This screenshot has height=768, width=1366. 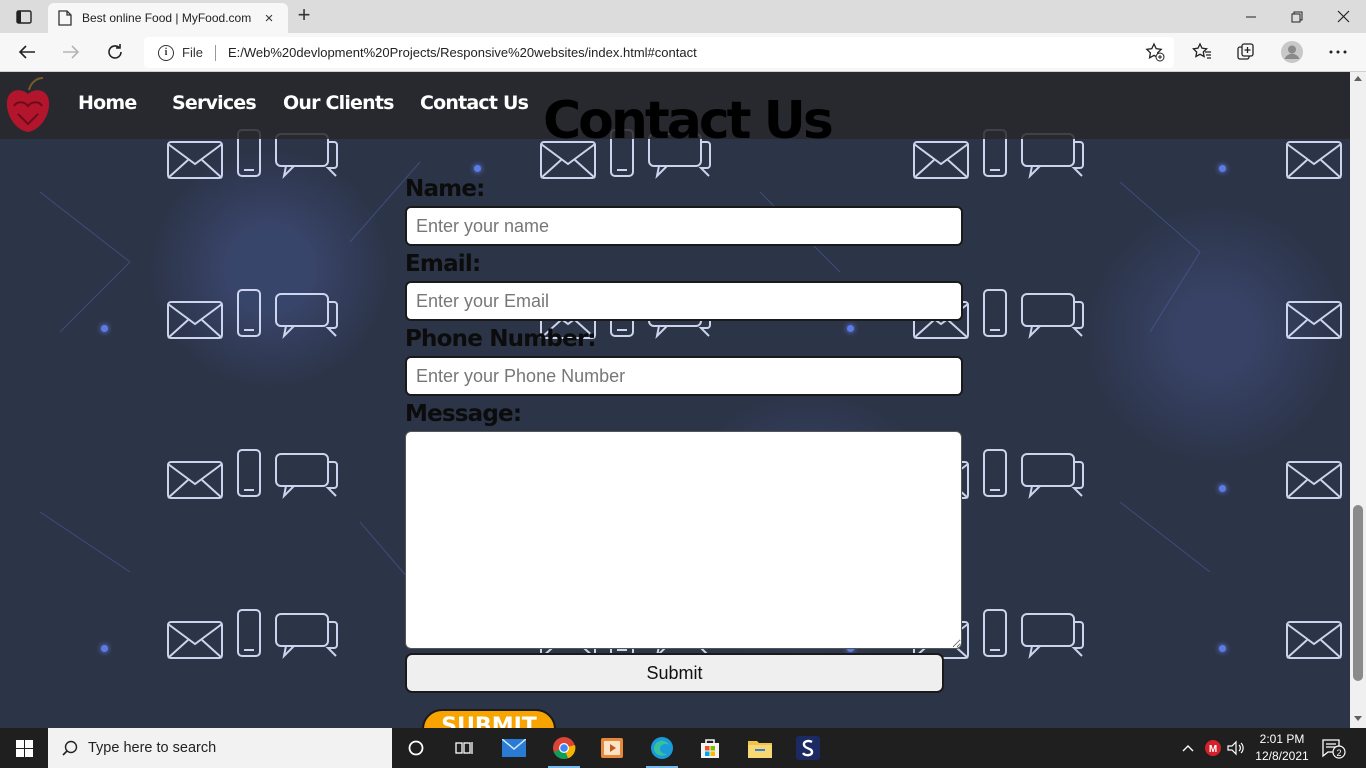 I want to click on add-favorite-icon, so click(x=1155, y=52).